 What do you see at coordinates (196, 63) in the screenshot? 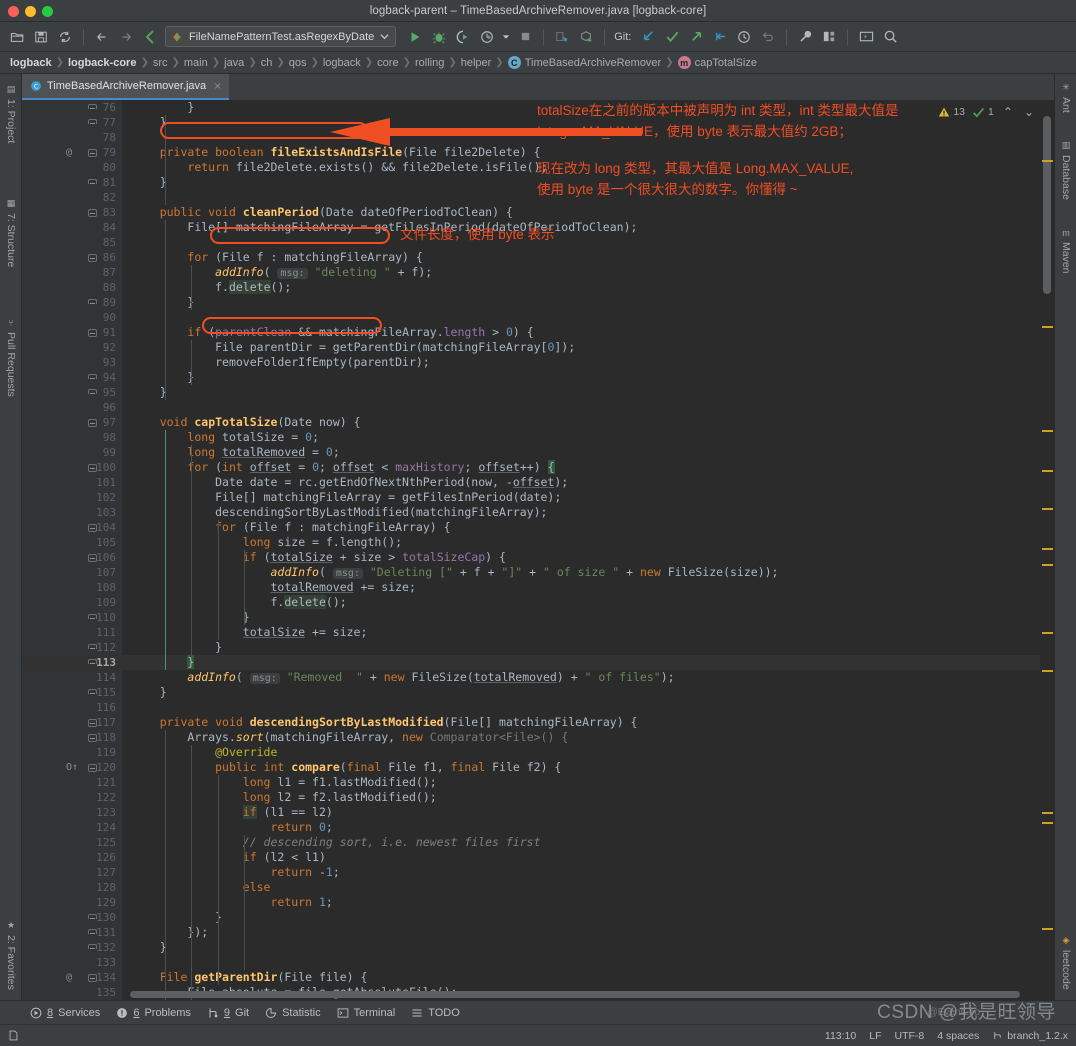
I see `breadcrumb-item-main: main` at bounding box center [196, 63].